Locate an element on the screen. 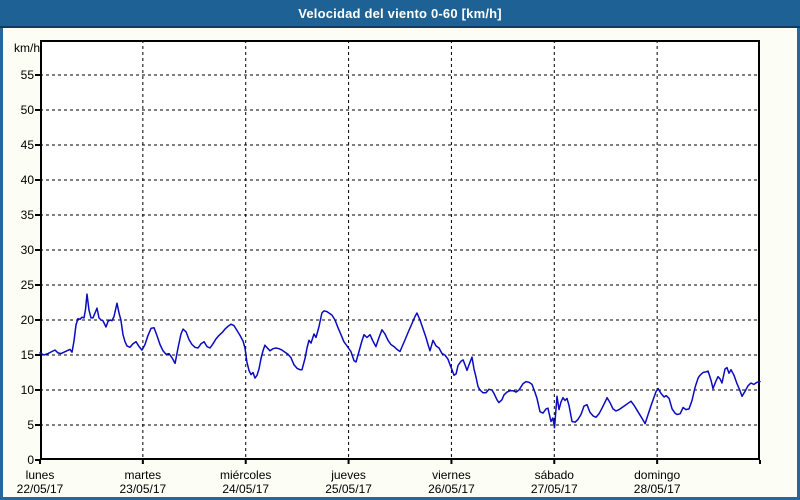  day-name: miércoles is located at coordinates (246, 475).